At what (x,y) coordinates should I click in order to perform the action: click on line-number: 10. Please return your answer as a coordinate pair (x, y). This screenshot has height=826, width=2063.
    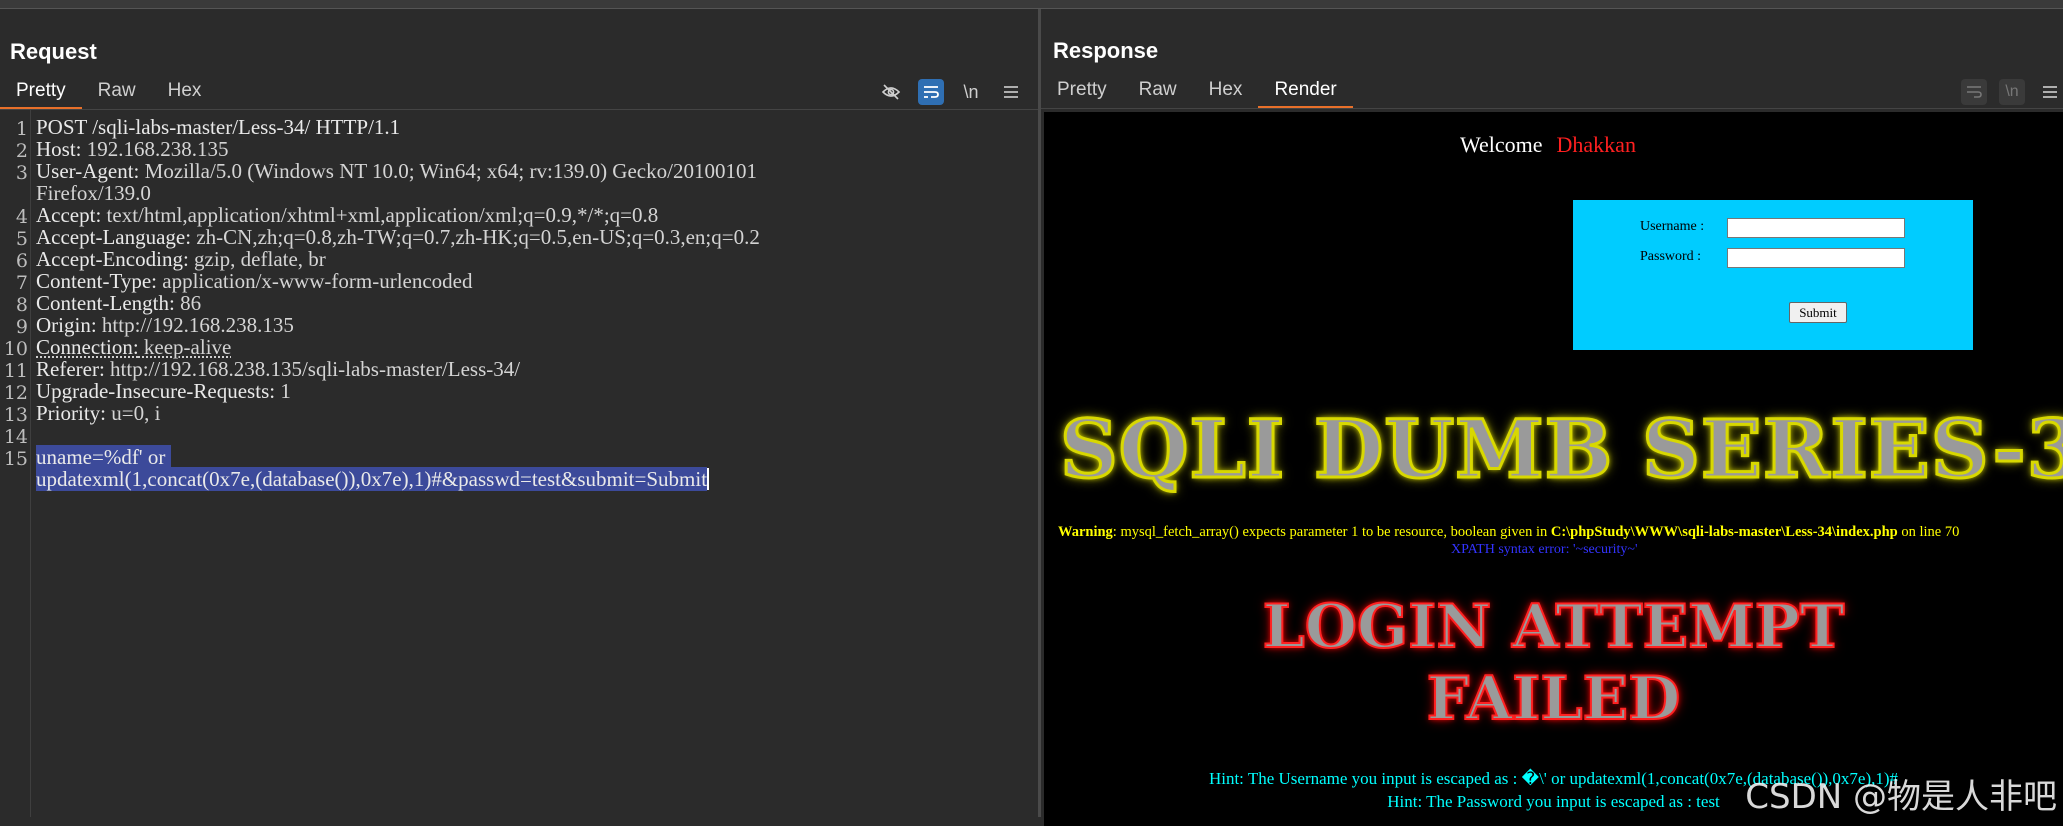
    Looking at the image, I should click on (15, 349).